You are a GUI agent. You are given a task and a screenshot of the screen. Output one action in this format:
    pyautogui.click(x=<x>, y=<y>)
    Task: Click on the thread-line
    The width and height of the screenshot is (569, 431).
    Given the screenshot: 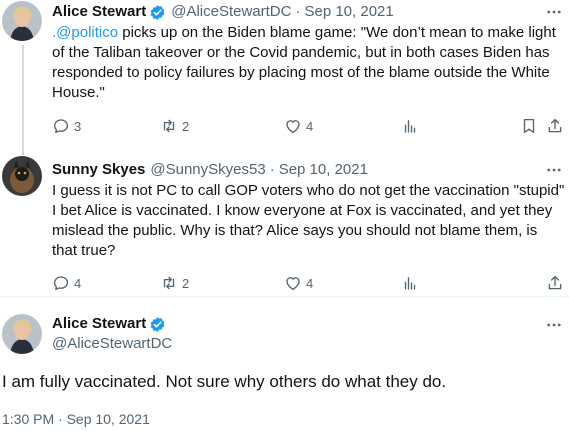 What is the action you would take?
    pyautogui.click(x=23, y=100)
    